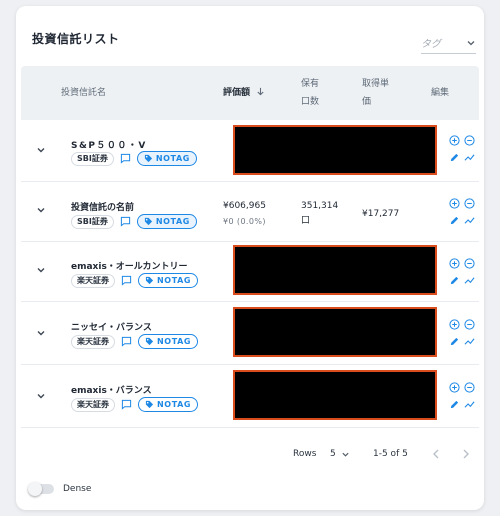 The width and height of the screenshot is (500, 516). I want to click on rows-per-page-value: 5, so click(333, 454).